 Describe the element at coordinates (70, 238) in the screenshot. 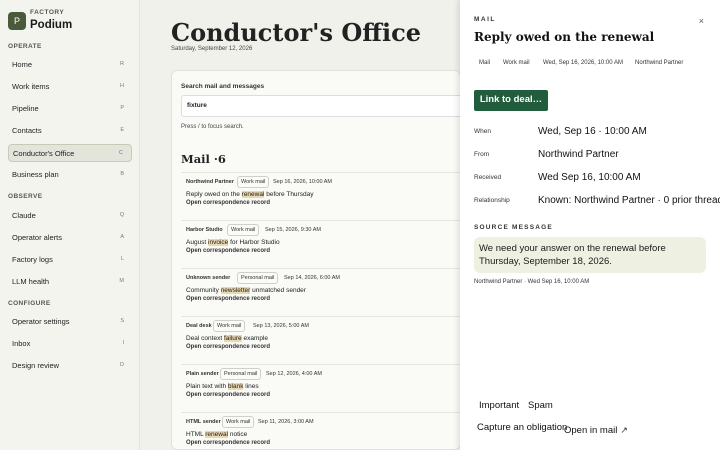

I see `sidebar-item-operator-alerts: Operator alerts A` at that location.